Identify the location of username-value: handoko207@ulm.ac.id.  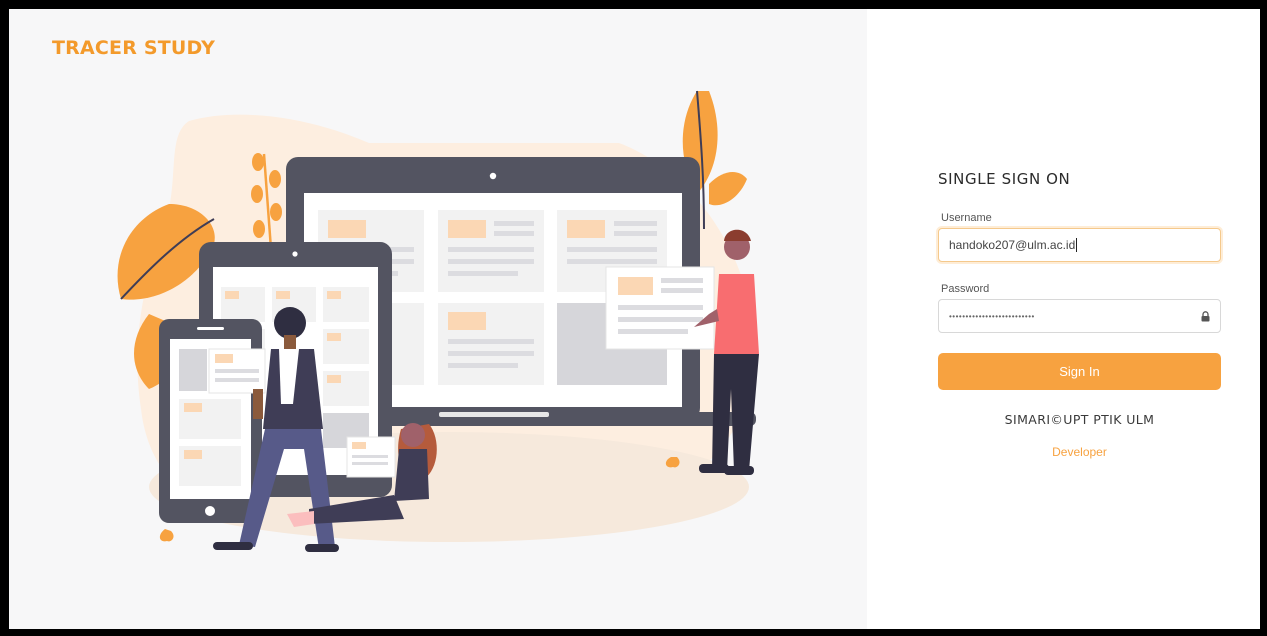
(1012, 245).